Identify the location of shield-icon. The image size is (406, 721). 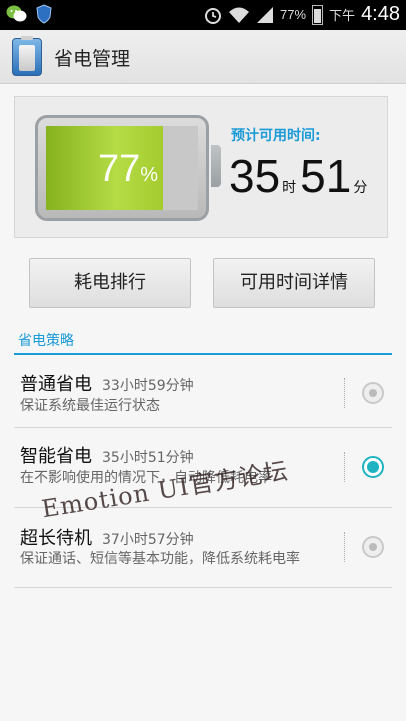
(44, 14).